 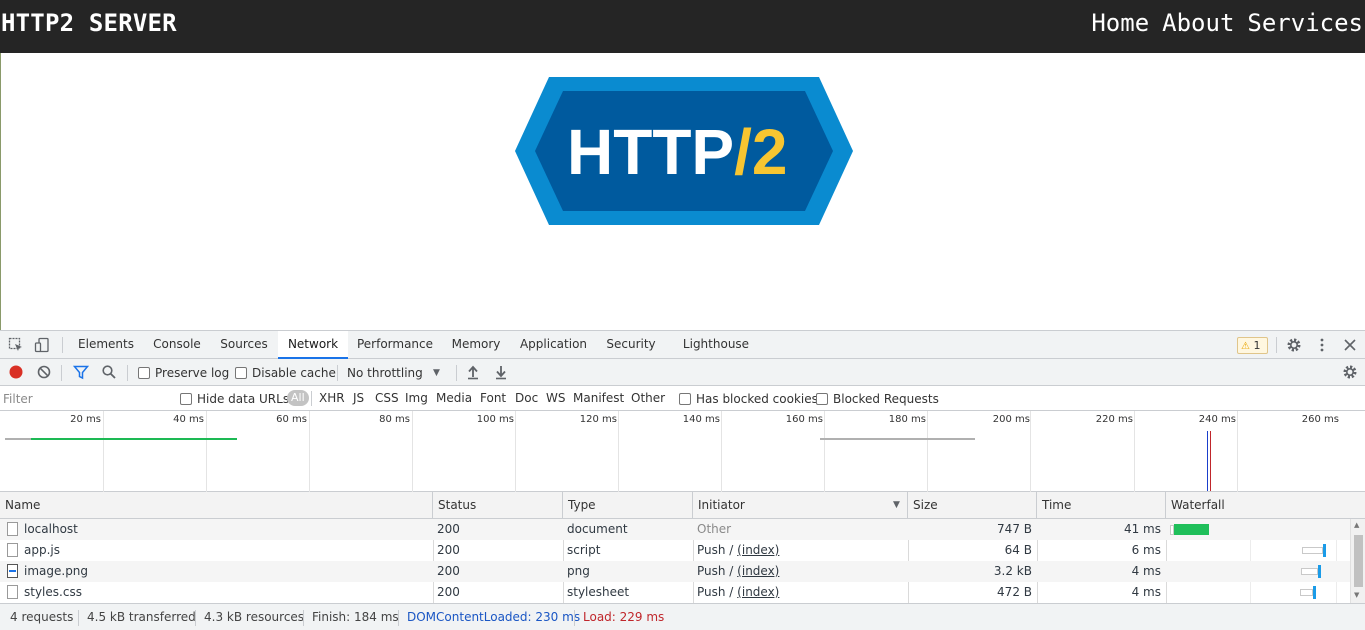 I want to click on timeline-tick-label: 40 ms, so click(x=188, y=419).